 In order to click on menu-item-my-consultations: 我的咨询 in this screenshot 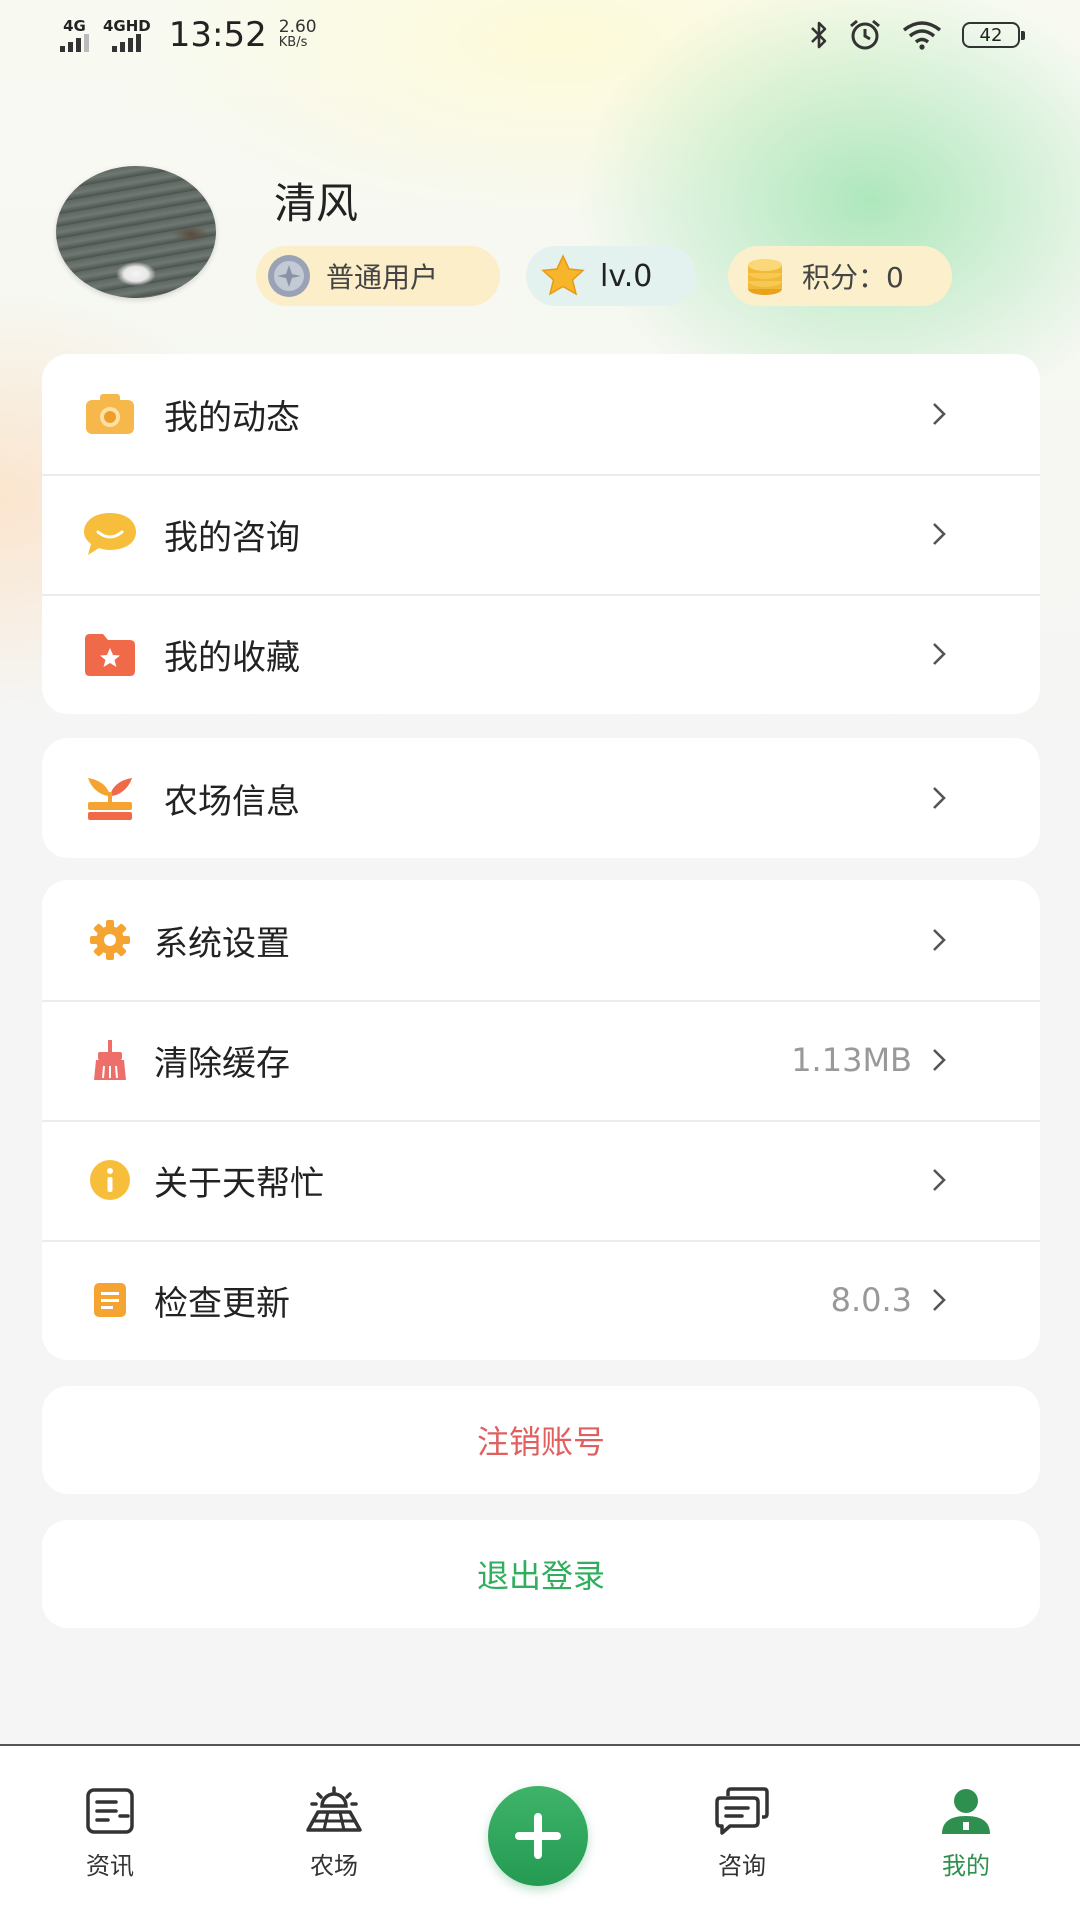, I will do `click(541, 534)`.